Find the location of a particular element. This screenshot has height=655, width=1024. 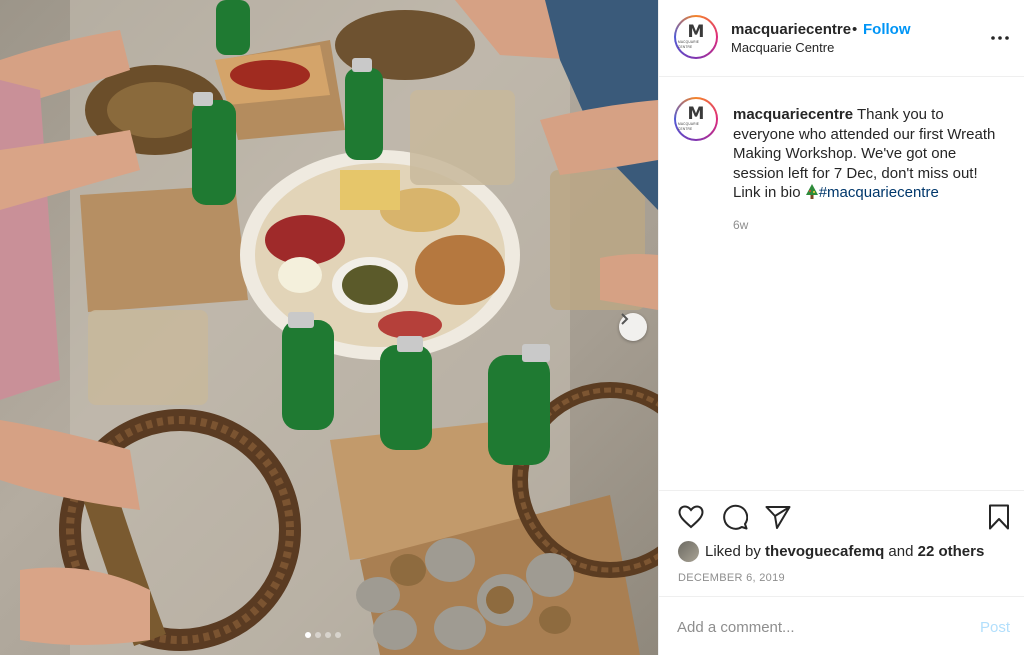

heart-icon is located at coordinates (691, 517).